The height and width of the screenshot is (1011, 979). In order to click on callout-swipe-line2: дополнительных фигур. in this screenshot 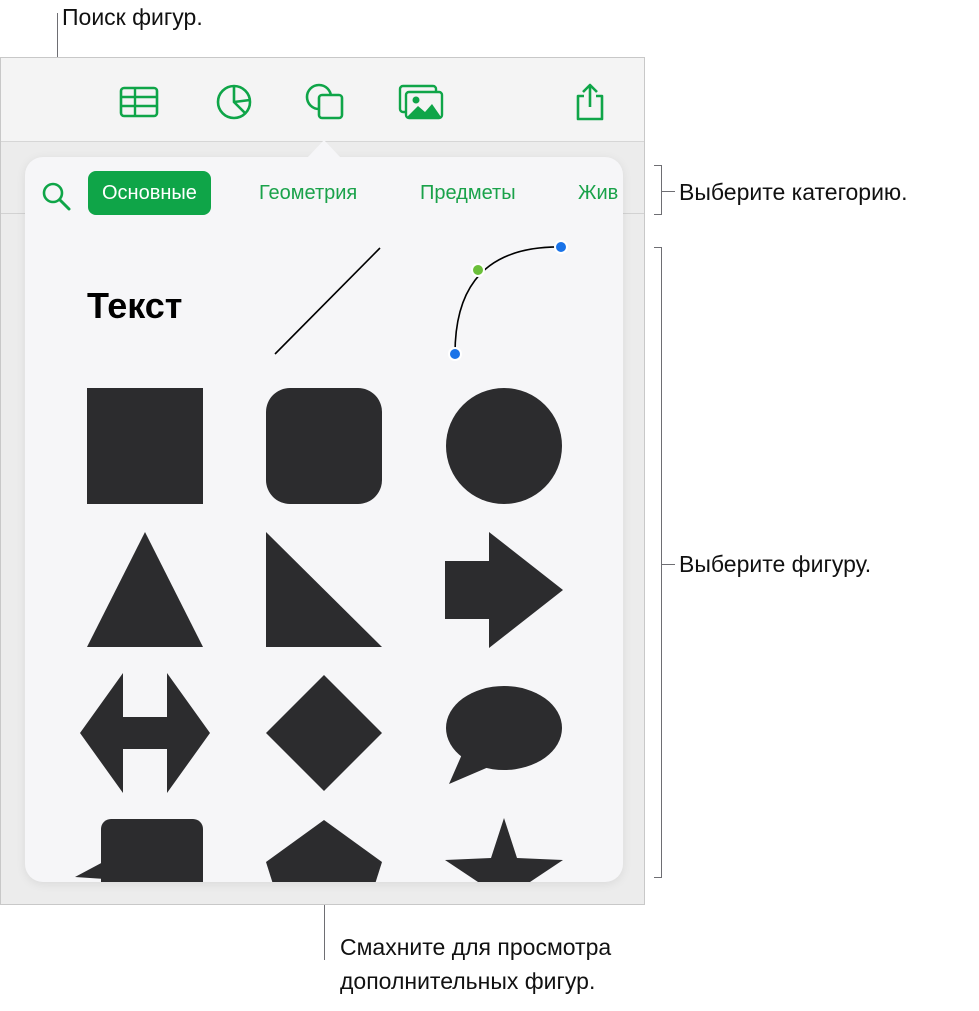, I will do `click(468, 981)`.